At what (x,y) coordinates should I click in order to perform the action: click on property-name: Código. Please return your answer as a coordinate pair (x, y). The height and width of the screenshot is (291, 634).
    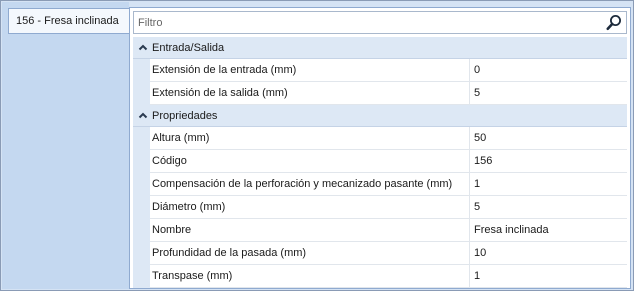
    Looking at the image, I should click on (310, 161).